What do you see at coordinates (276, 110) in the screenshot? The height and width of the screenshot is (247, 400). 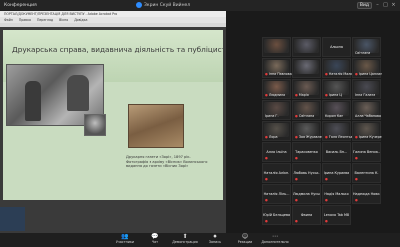 I see `participant-tile: Ірина Г.` at bounding box center [276, 110].